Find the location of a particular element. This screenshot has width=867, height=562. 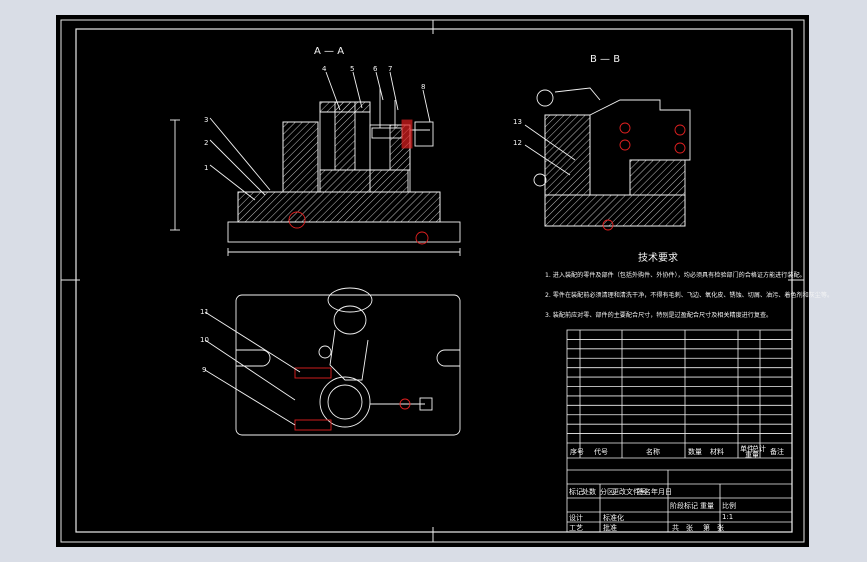

scale-value: 1:1 is located at coordinates (727, 517).